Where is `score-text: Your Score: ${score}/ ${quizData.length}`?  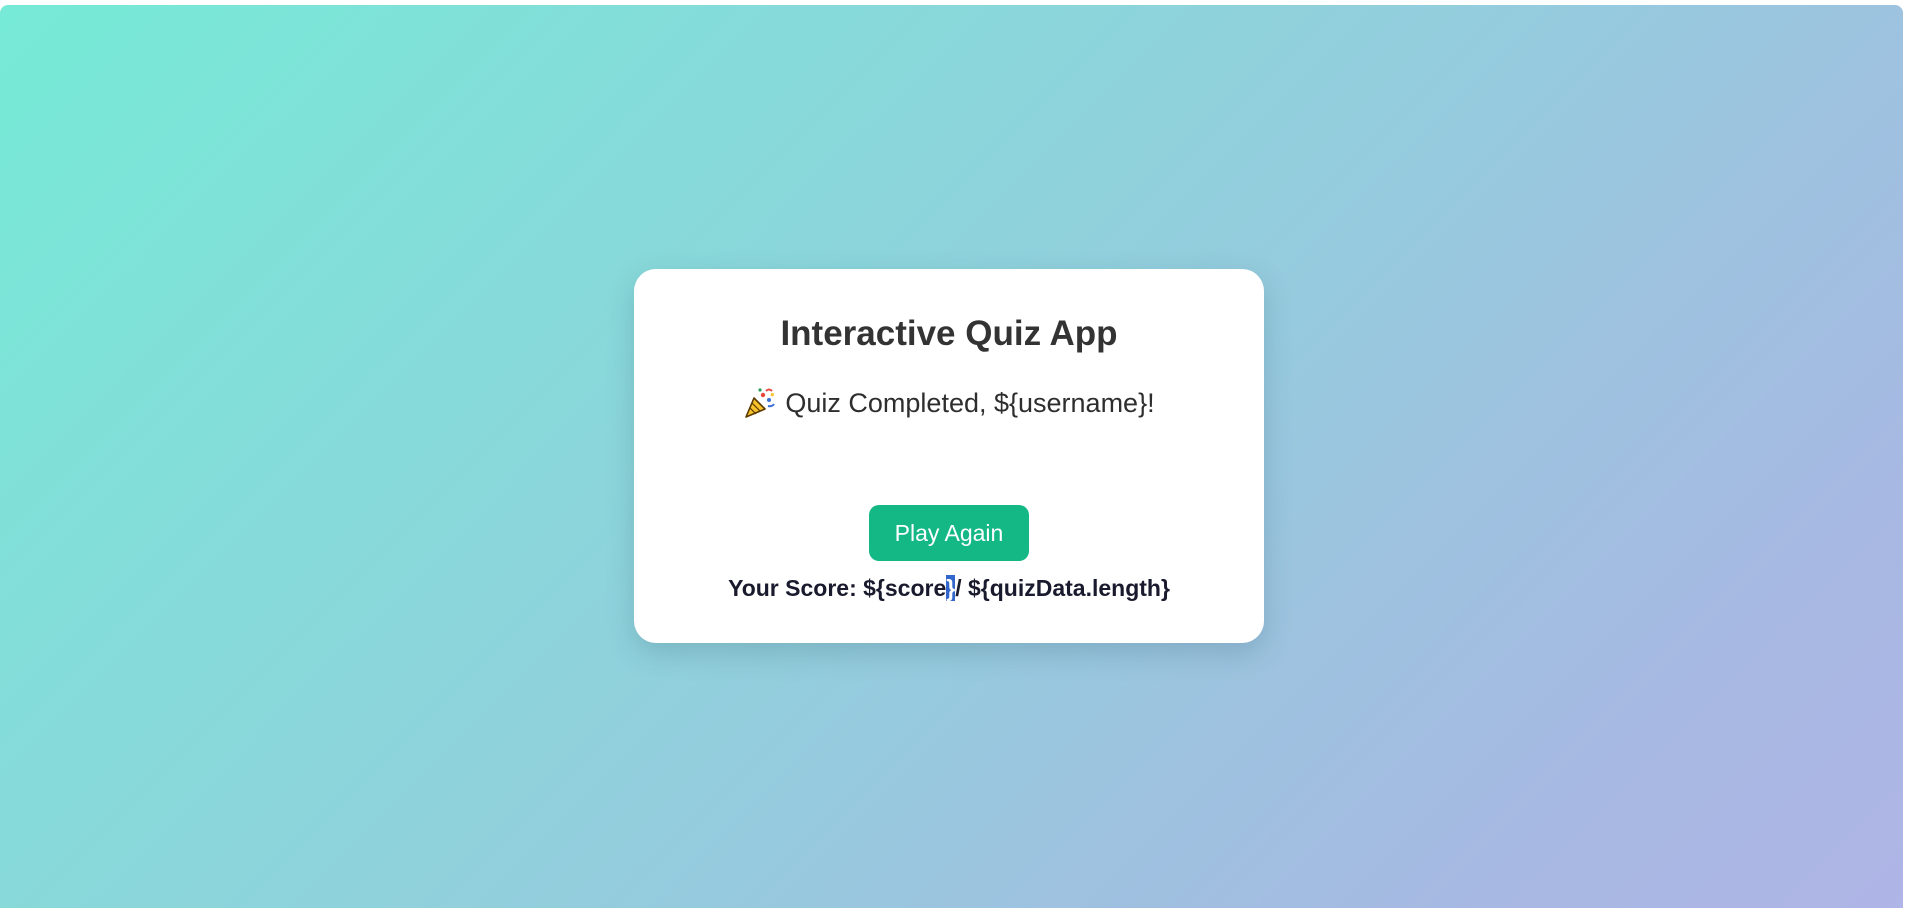
score-text: Your Score: ${score}/ ${quizData.length} is located at coordinates (949, 589).